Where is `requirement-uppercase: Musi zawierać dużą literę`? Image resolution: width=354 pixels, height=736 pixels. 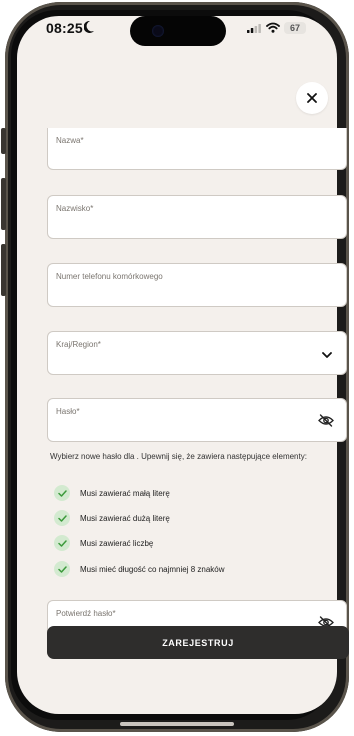 requirement-uppercase: Musi zawierać dużą literę is located at coordinates (112, 518).